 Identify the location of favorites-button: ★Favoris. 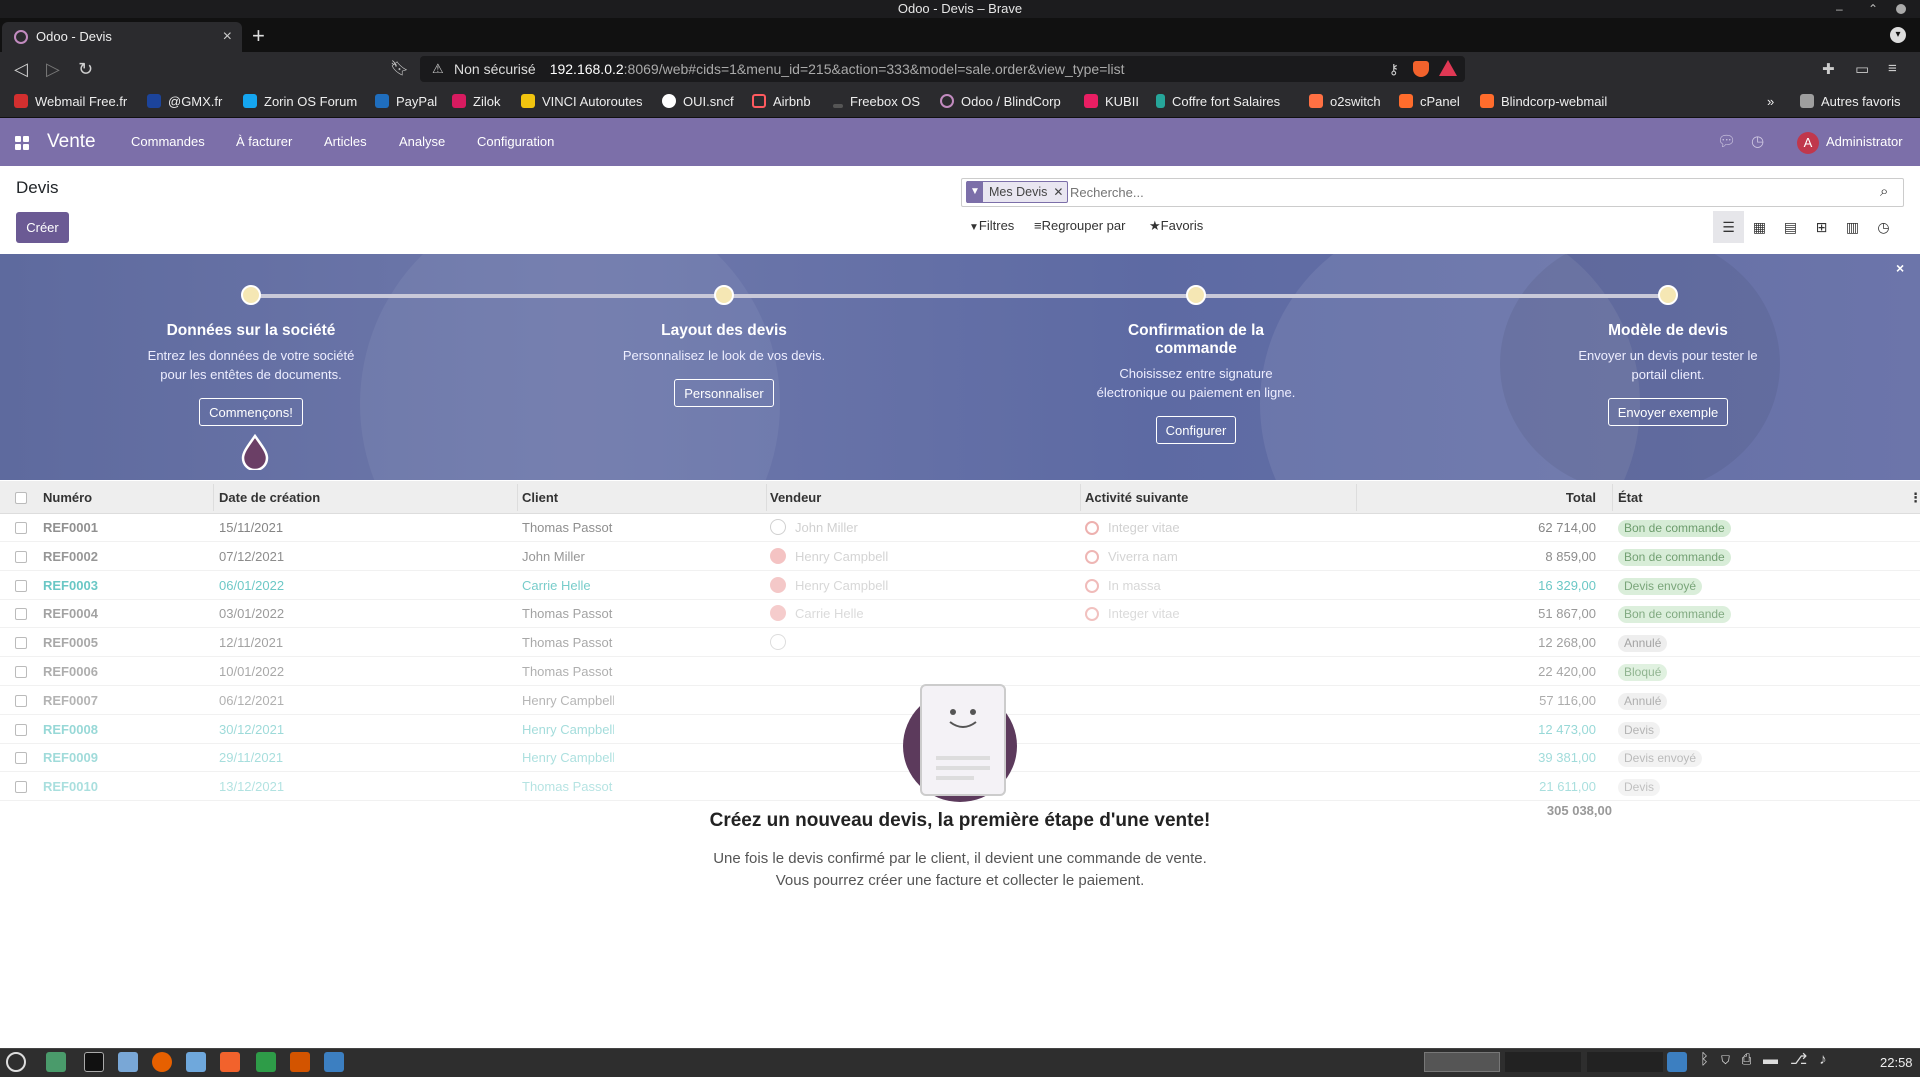
(1176, 226).